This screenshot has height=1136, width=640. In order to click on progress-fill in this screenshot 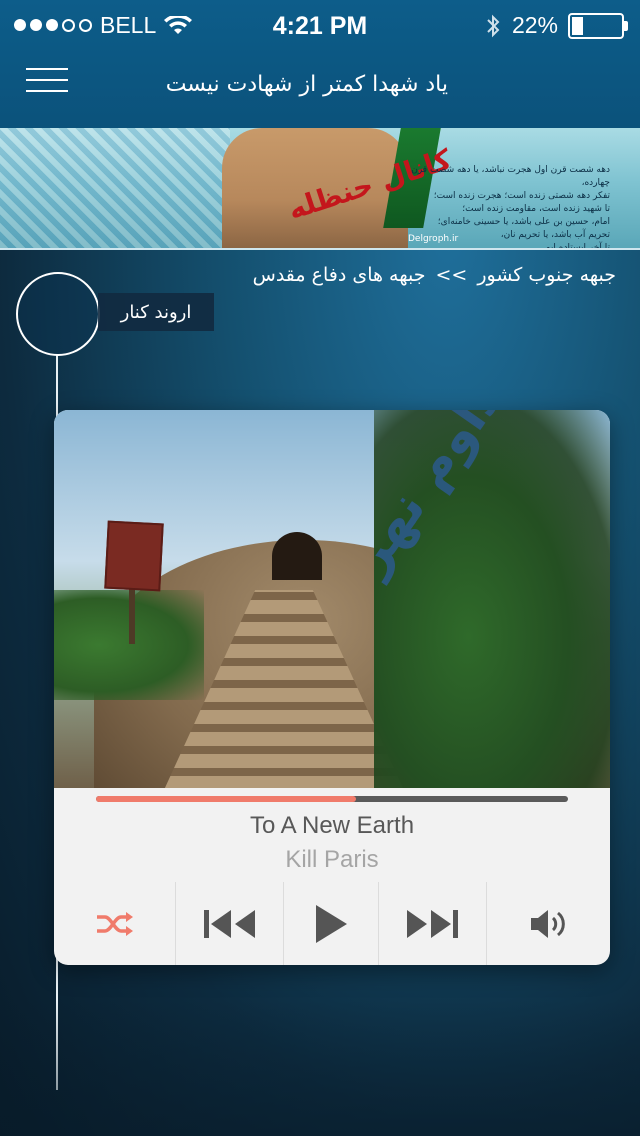, I will do `click(226, 799)`.